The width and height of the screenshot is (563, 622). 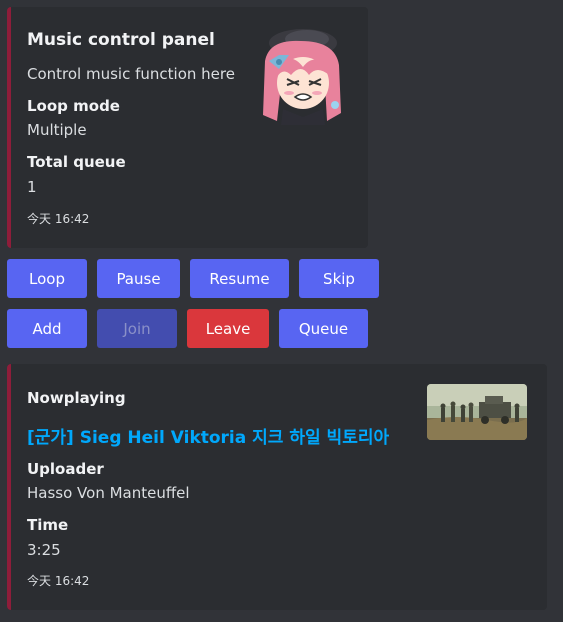 What do you see at coordinates (47, 328) in the screenshot?
I see `add-button: Add` at bounding box center [47, 328].